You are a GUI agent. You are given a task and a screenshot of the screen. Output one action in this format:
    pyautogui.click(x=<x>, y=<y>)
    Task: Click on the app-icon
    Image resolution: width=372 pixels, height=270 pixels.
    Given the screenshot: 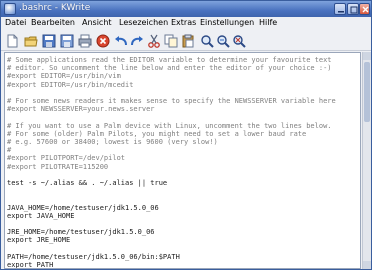 What is the action you would take?
    pyautogui.click(x=10, y=9)
    